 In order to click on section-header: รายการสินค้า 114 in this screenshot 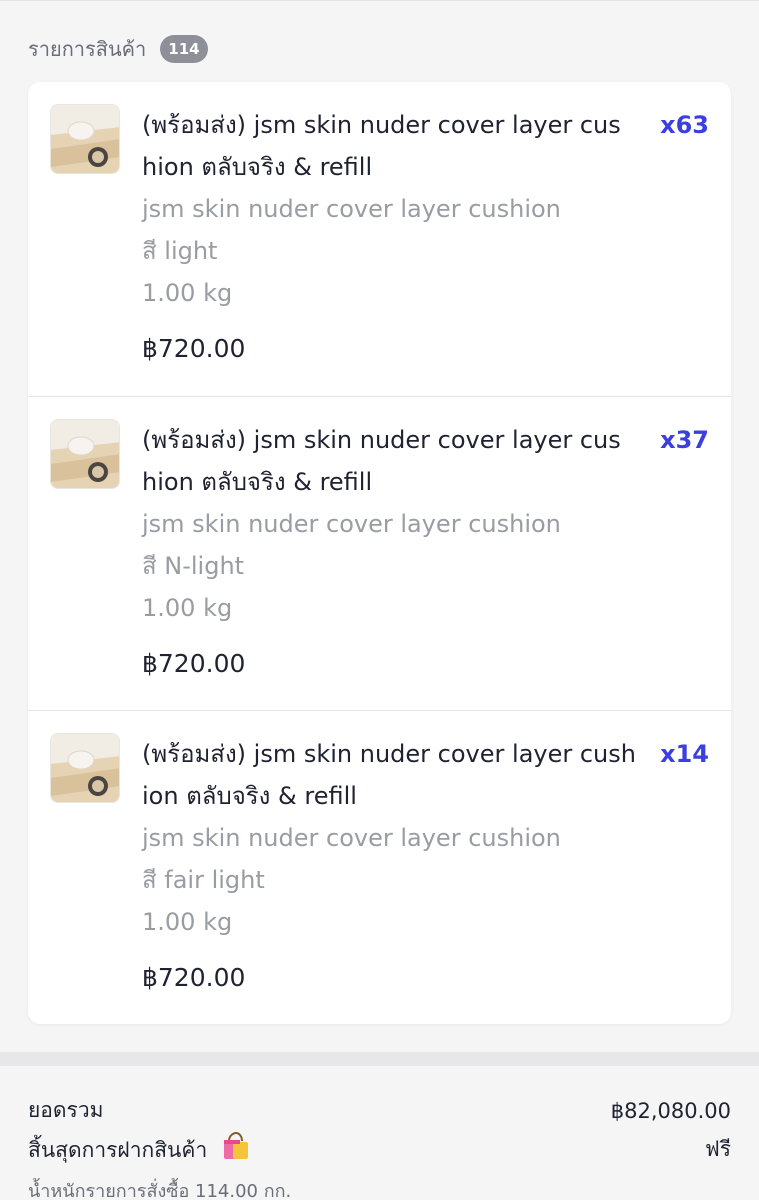, I will do `click(118, 49)`.